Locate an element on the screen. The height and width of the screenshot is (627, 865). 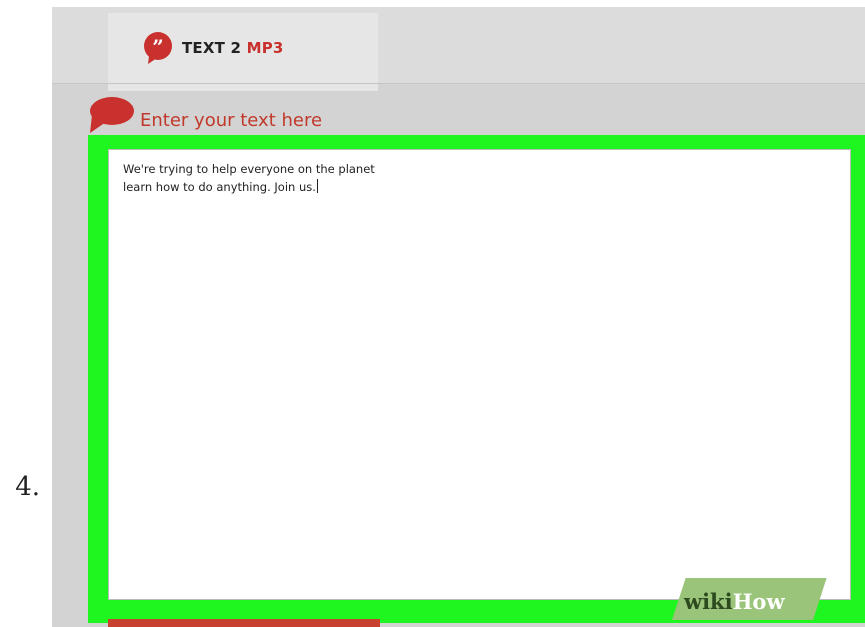
logo-tab: ” TEXT 2 MP3 is located at coordinates (243, 52).